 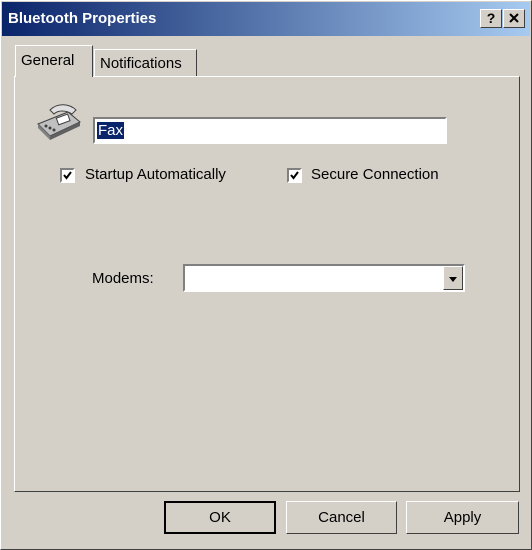 I want to click on tab-notifications: Notifications, so click(x=145, y=62).